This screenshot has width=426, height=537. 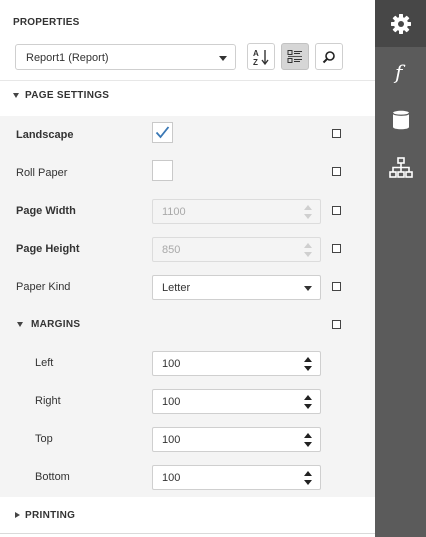 I want to click on categorized-icon, so click(x=294, y=56).